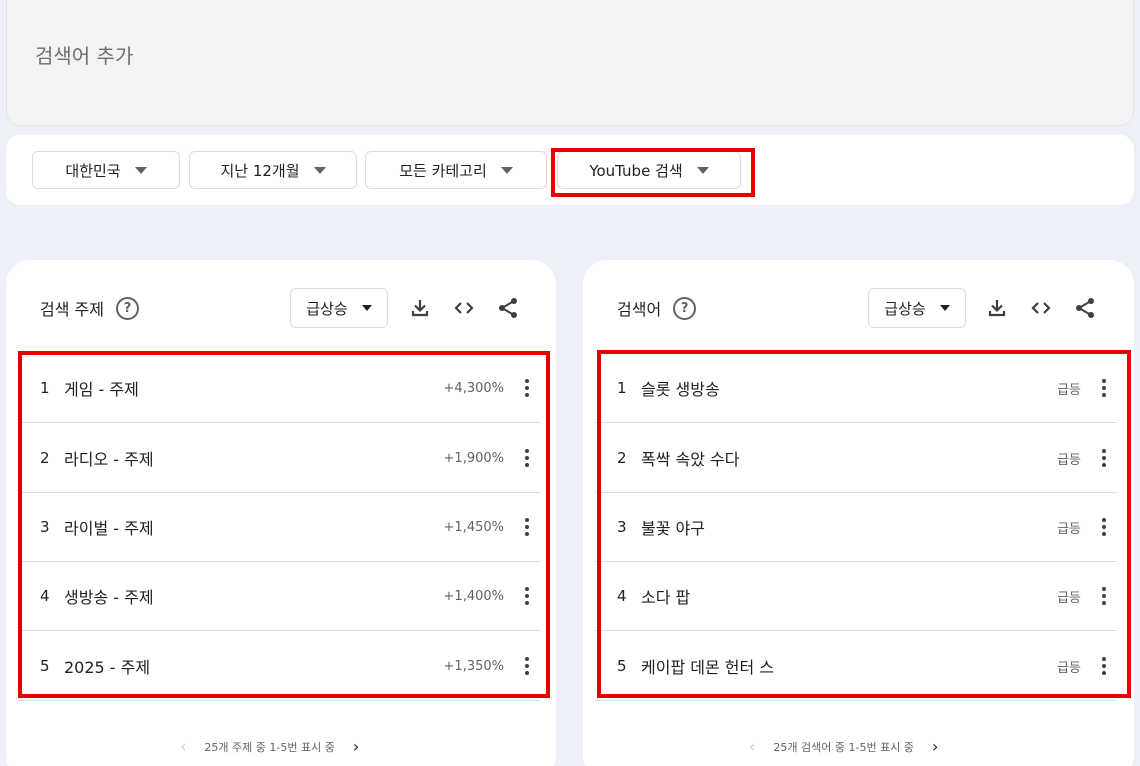 The width and height of the screenshot is (1140, 766). Describe the element at coordinates (279, 388) in the screenshot. I see `table-row: 1 게임 - 주제 +4,300%` at that location.